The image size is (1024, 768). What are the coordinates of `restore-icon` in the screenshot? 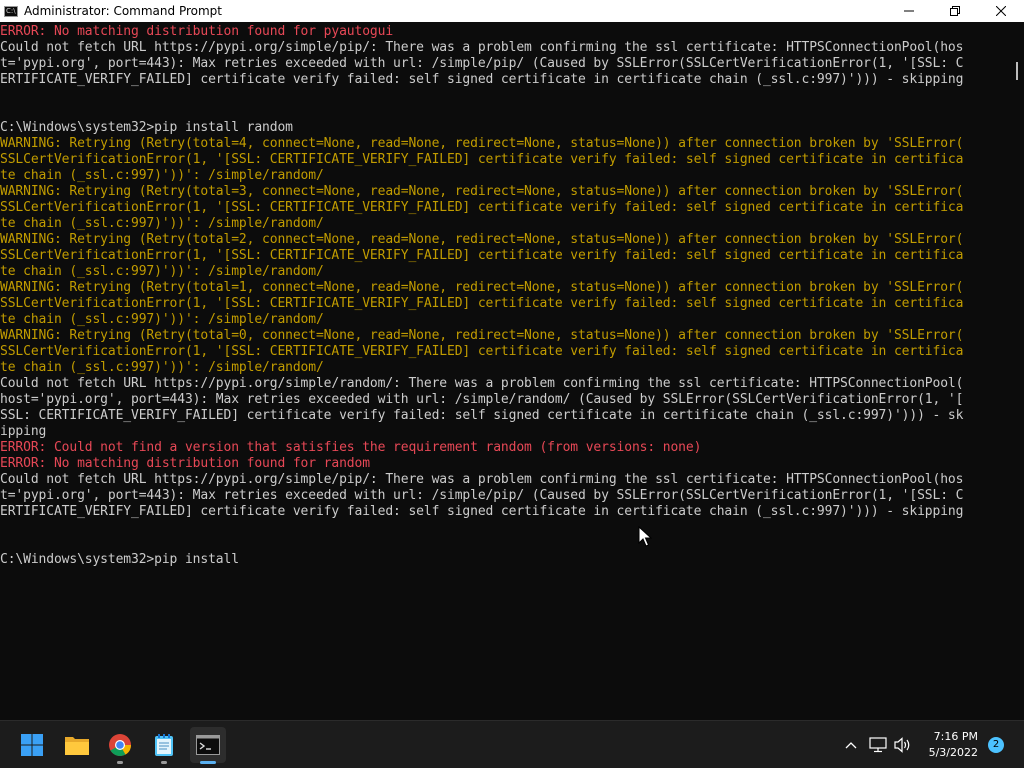 It's located at (955, 11).